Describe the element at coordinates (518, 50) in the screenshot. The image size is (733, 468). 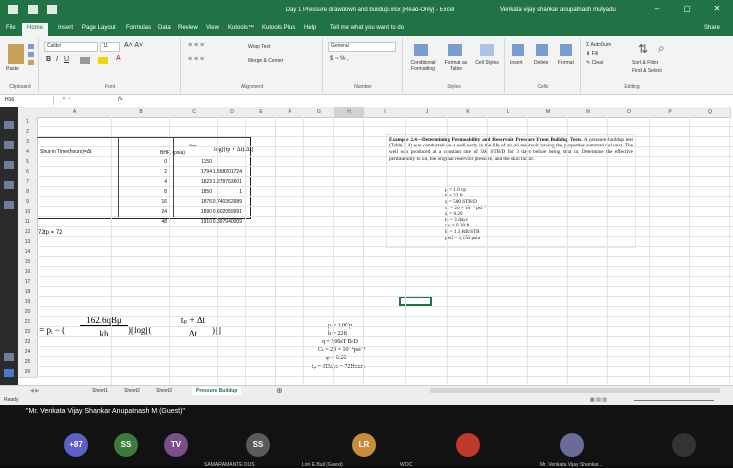
I see `insert-cells-icon` at that location.